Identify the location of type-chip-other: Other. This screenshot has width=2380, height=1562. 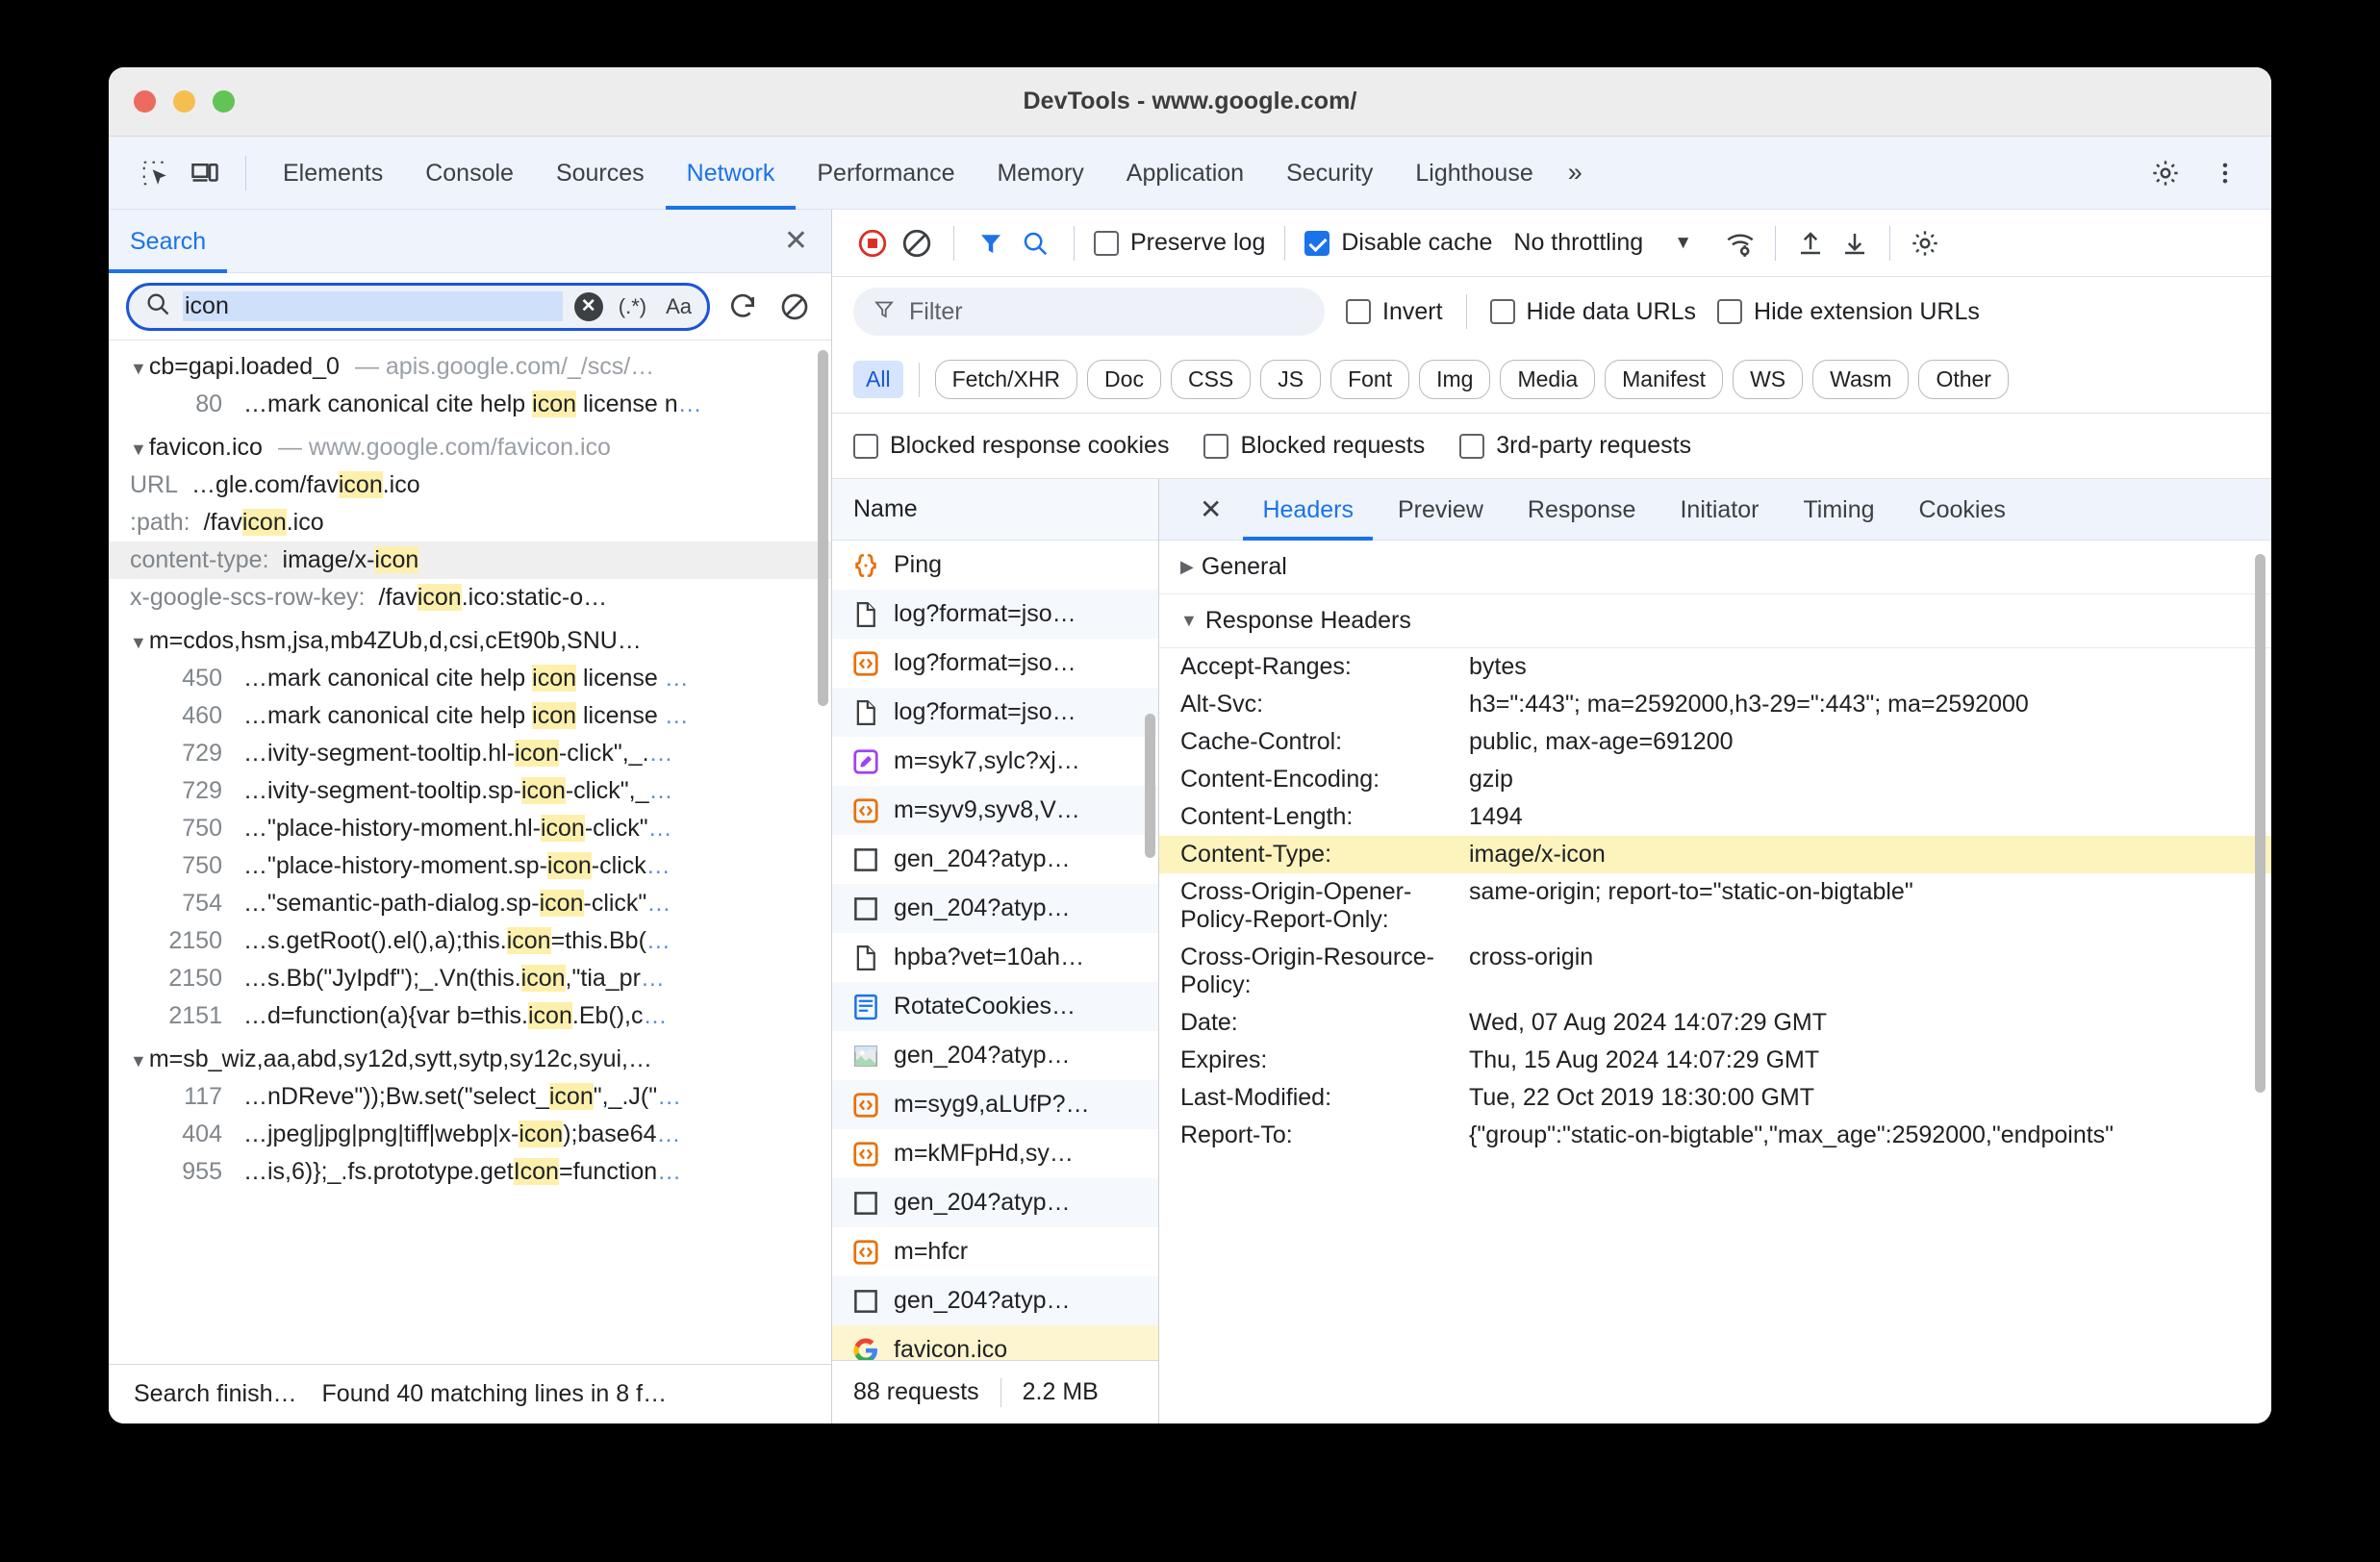
(1964, 379).